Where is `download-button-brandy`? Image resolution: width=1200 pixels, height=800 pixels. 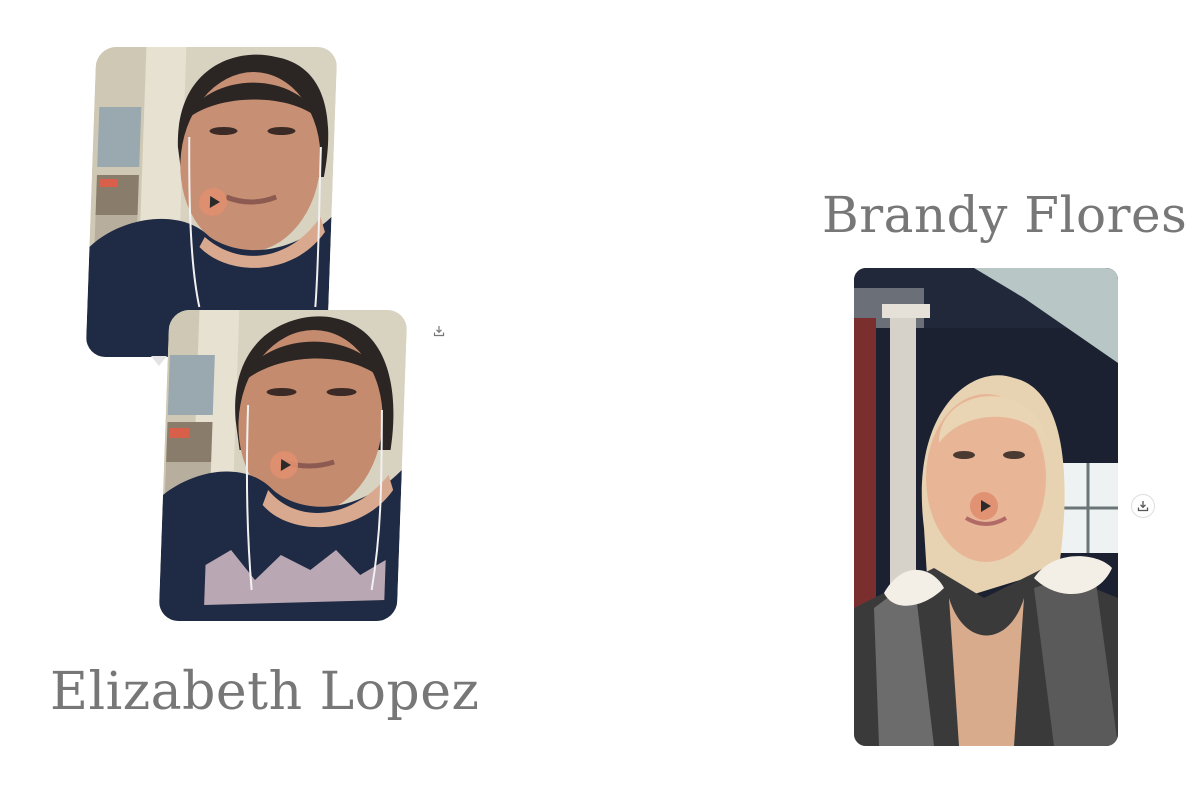
download-button-brandy is located at coordinates (1143, 506).